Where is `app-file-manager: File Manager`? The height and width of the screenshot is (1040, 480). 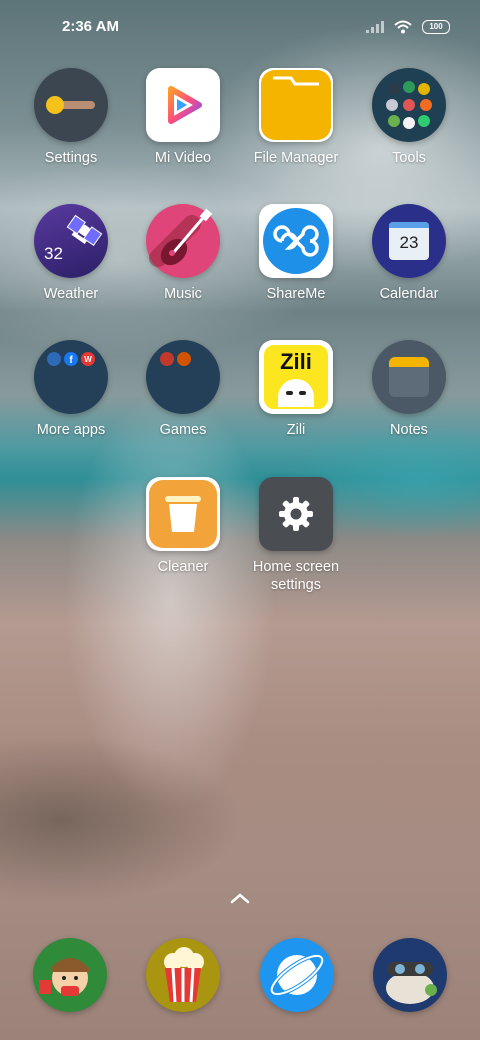 app-file-manager: File Manager is located at coordinates (296, 117).